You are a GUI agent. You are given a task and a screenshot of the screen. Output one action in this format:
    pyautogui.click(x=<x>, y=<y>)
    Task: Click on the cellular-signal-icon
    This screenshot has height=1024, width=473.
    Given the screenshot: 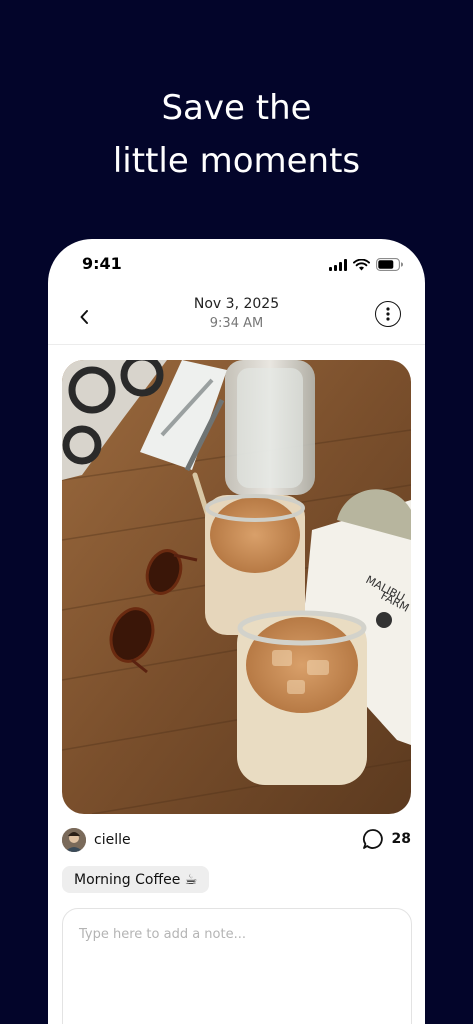 What is the action you would take?
    pyautogui.click(x=338, y=264)
    